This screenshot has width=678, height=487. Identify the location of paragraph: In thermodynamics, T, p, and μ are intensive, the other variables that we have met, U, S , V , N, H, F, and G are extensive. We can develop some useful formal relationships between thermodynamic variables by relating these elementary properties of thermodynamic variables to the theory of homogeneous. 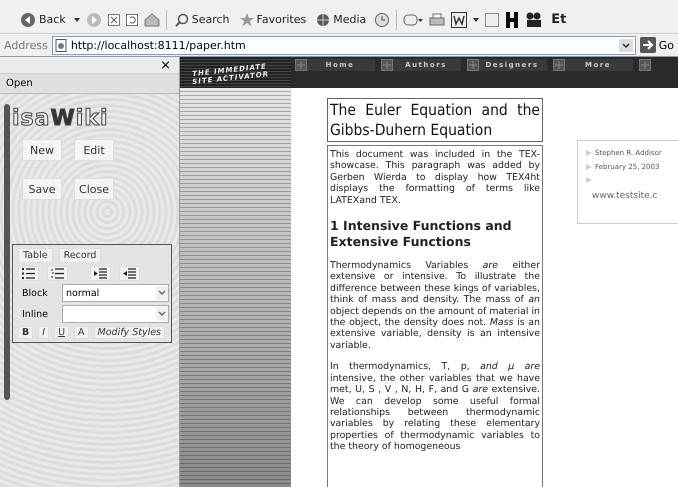
(435, 407).